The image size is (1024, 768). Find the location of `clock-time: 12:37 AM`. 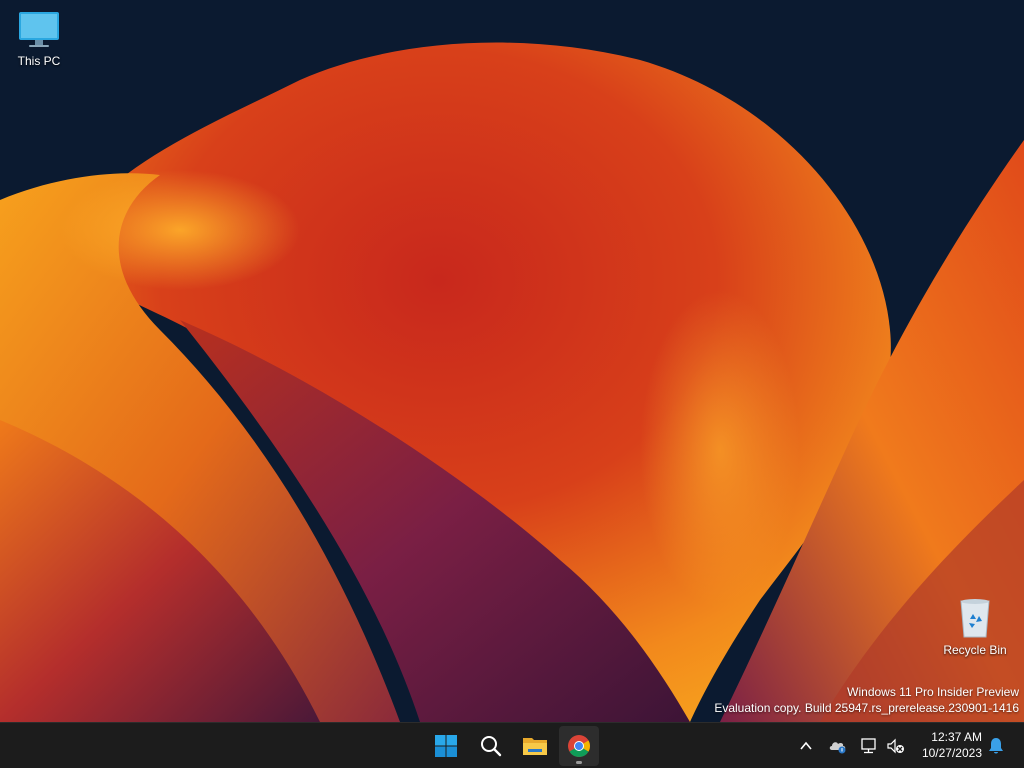

clock-time: 12:37 AM is located at coordinates (956, 737).